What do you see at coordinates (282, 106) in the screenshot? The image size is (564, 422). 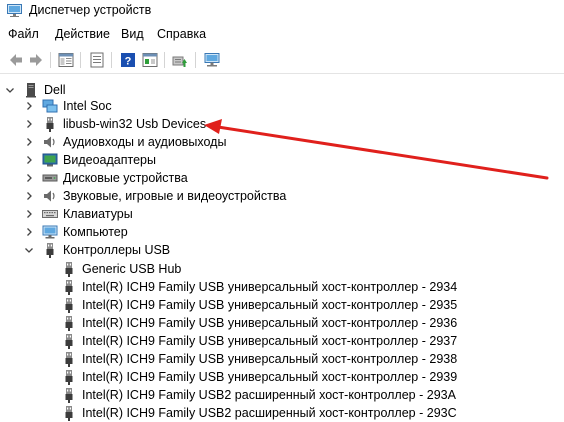 I see `tree-category-intel-soc: Intel Soc` at bounding box center [282, 106].